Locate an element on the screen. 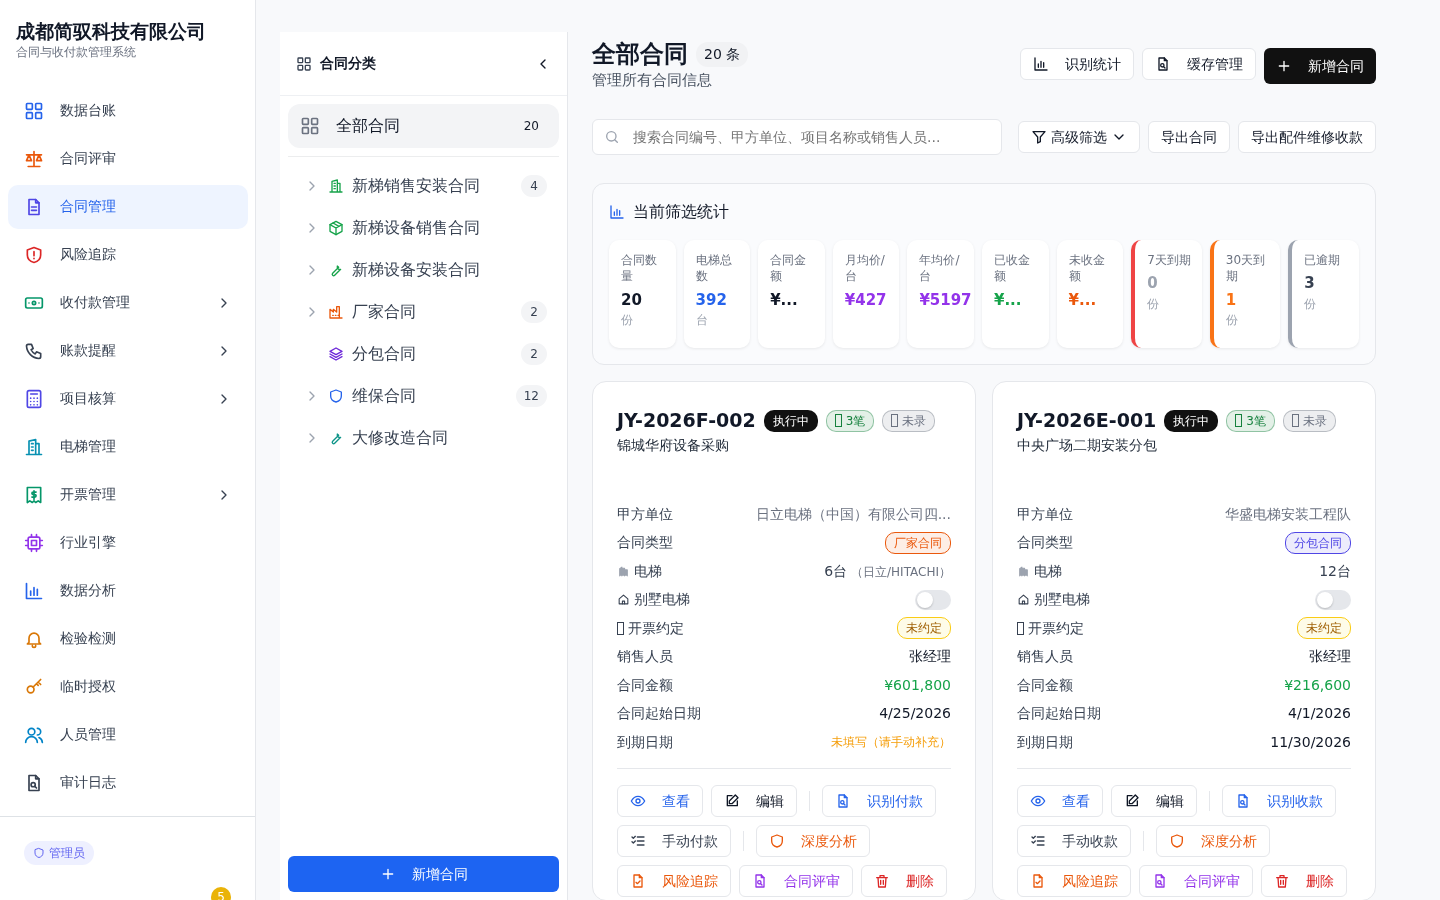 The image size is (1440, 900). nav-item: 数据分析 is located at coordinates (128, 590).